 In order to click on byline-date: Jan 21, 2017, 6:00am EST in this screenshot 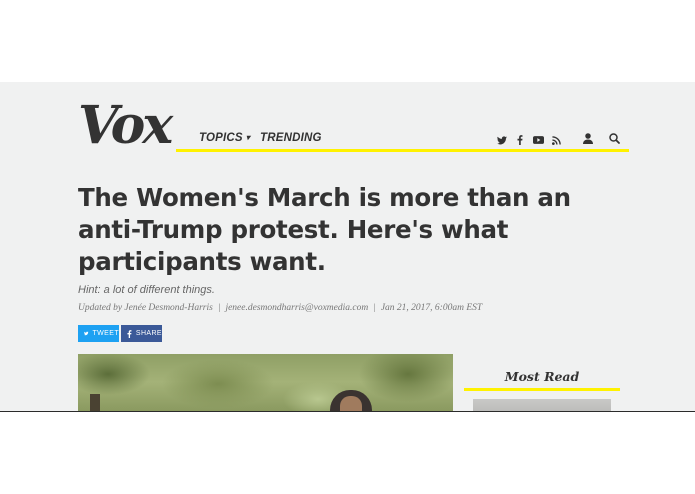, I will do `click(431, 308)`.